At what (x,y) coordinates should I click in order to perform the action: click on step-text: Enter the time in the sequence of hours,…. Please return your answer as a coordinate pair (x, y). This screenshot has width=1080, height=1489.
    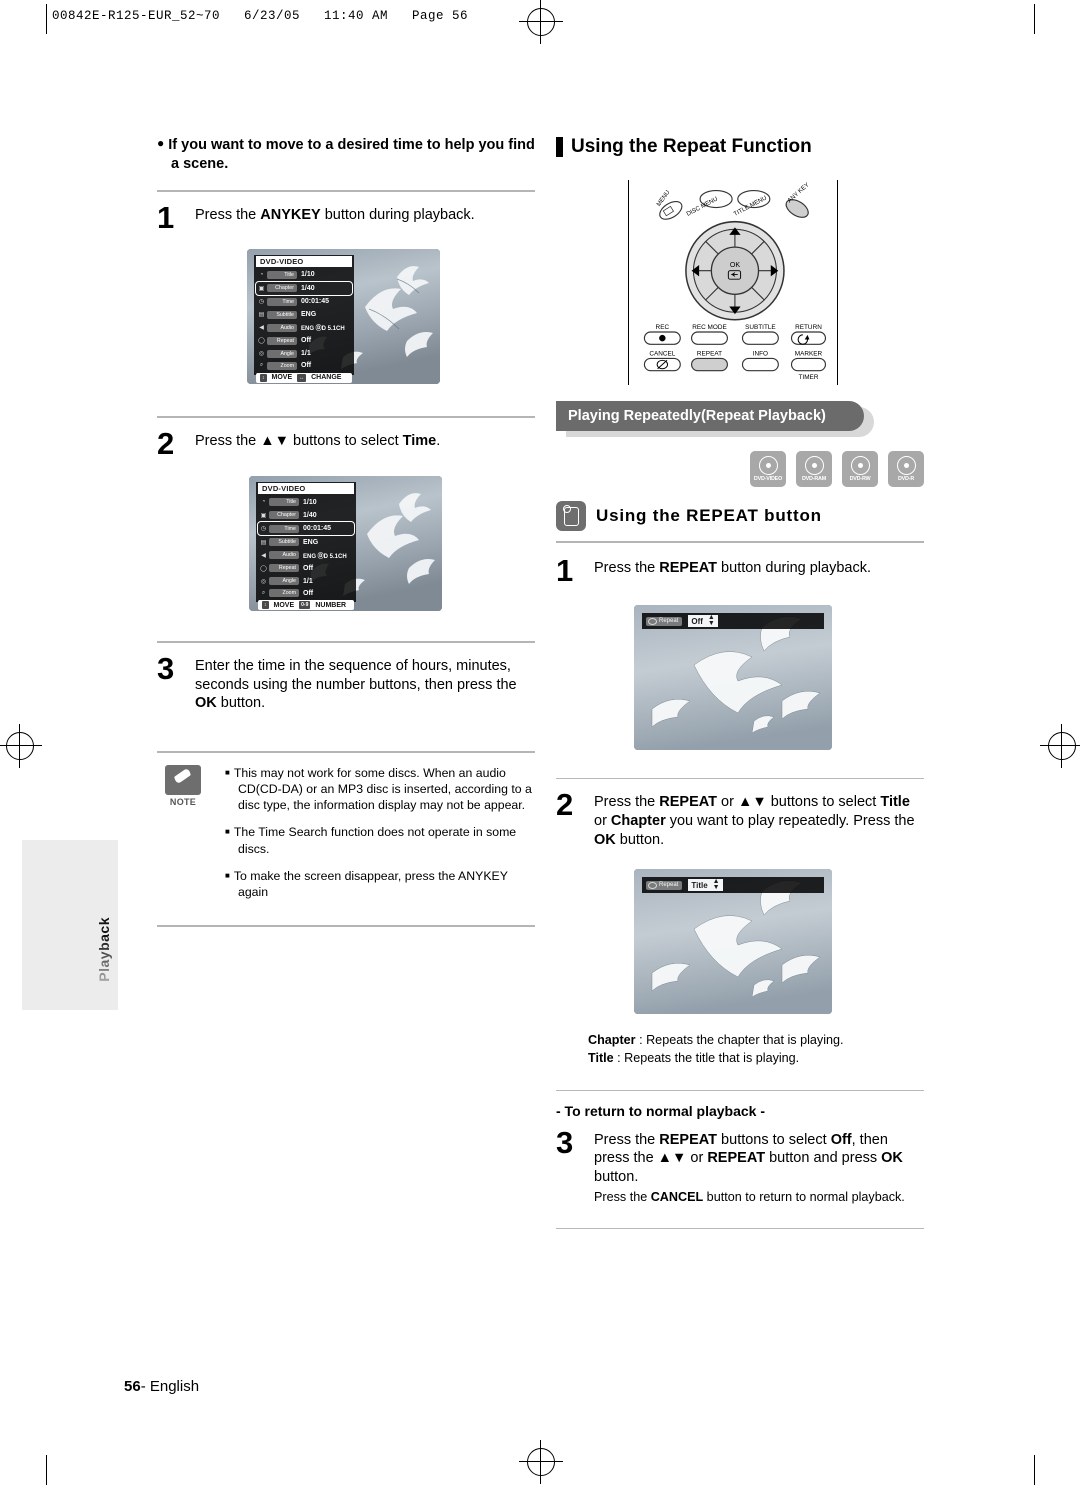
    Looking at the image, I should click on (356, 685).